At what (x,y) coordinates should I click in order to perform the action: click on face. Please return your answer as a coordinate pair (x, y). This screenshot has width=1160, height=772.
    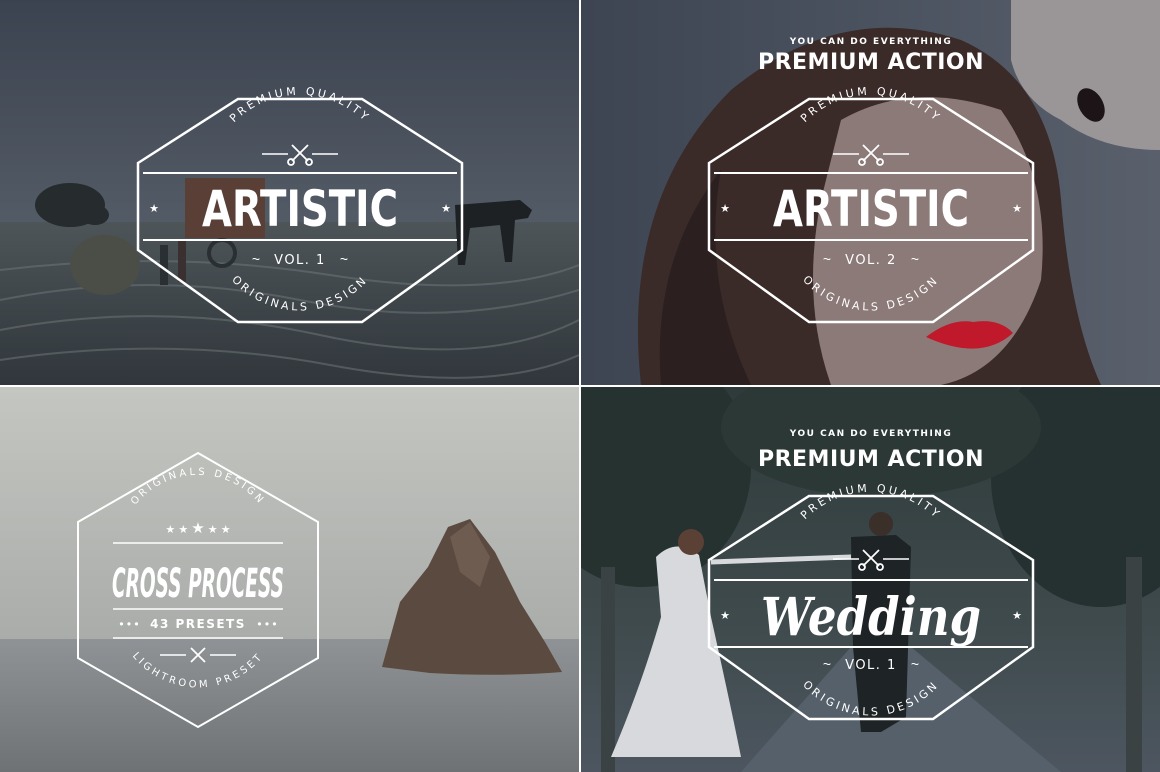
    Looking at the image, I should click on (928, 241).